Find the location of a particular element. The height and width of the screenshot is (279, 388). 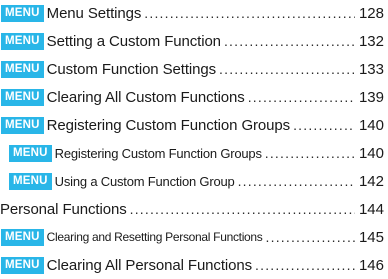

toc-entry-setting-custom-function: MENU Setting a Custom Function 132 is located at coordinates (194, 41).